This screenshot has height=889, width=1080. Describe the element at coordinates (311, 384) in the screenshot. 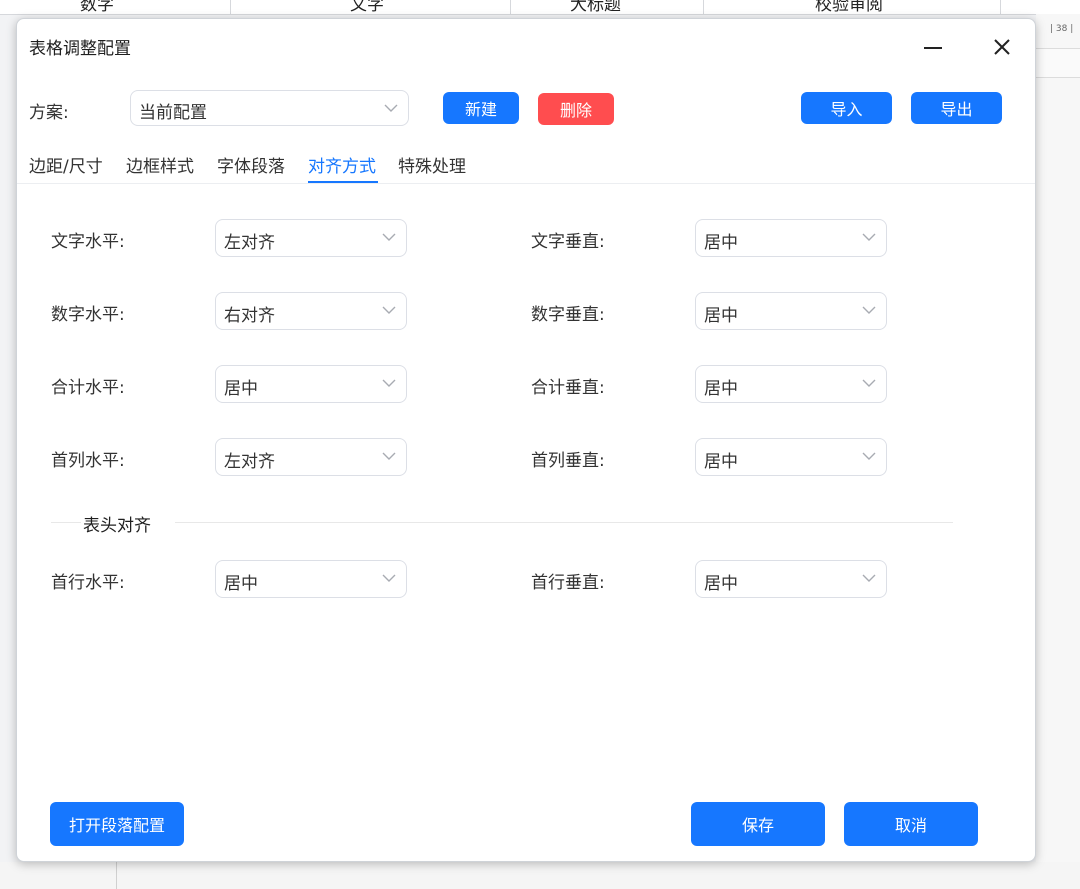

I see `total-horizontal-select: 居中` at that location.